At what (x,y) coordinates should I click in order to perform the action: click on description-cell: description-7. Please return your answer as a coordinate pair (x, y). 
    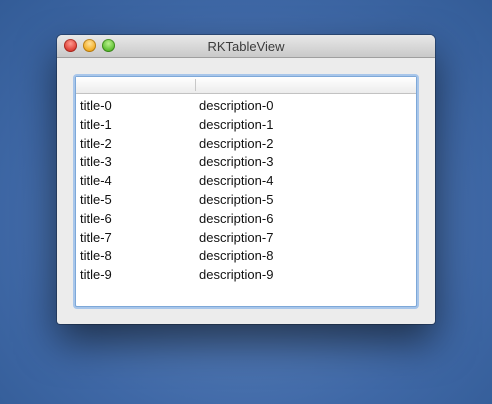
    Looking at the image, I should click on (236, 237).